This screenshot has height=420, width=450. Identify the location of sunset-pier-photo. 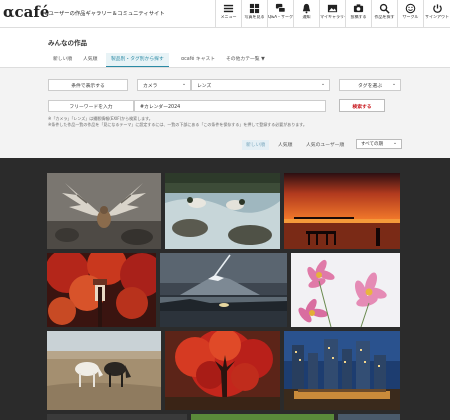
(342, 211).